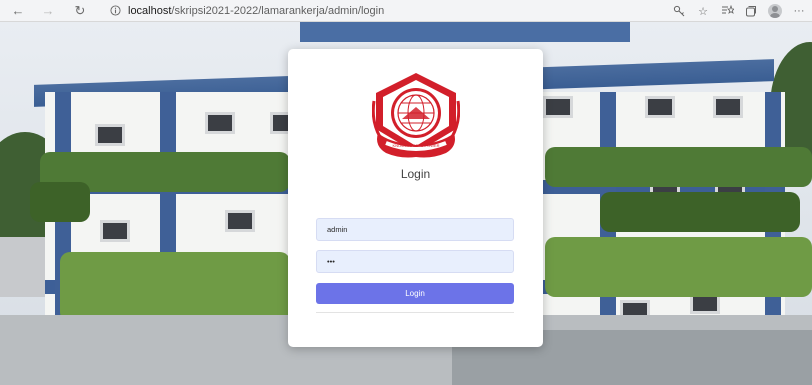 The height and width of the screenshot is (385, 812). I want to click on forward-icon: →, so click(48, 11).